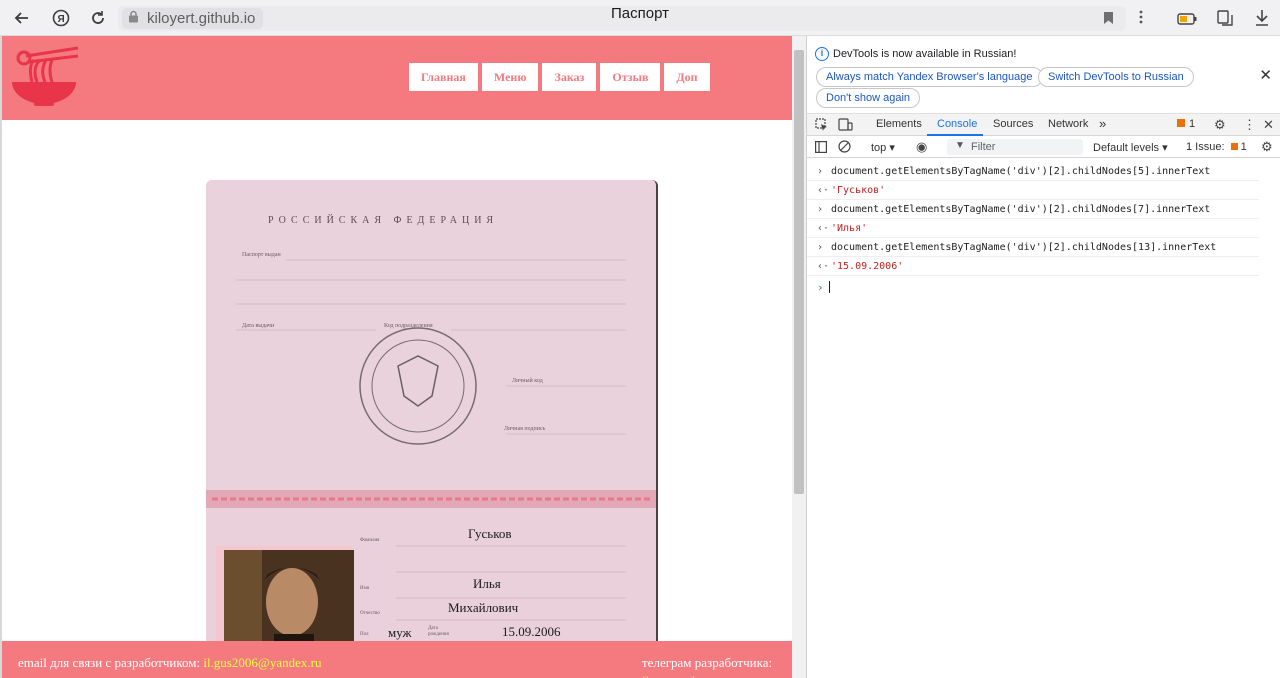 This screenshot has width=1280, height=678. I want to click on console-settings-gear-icon: ⚙, so click(1267, 147).